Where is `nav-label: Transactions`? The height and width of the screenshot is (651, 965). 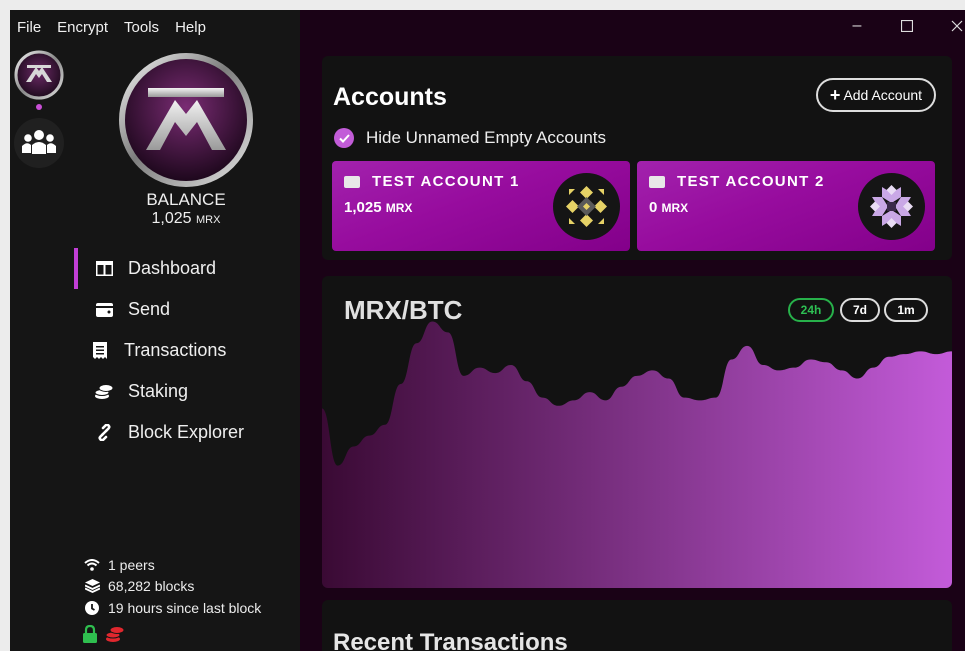 nav-label: Transactions is located at coordinates (175, 350).